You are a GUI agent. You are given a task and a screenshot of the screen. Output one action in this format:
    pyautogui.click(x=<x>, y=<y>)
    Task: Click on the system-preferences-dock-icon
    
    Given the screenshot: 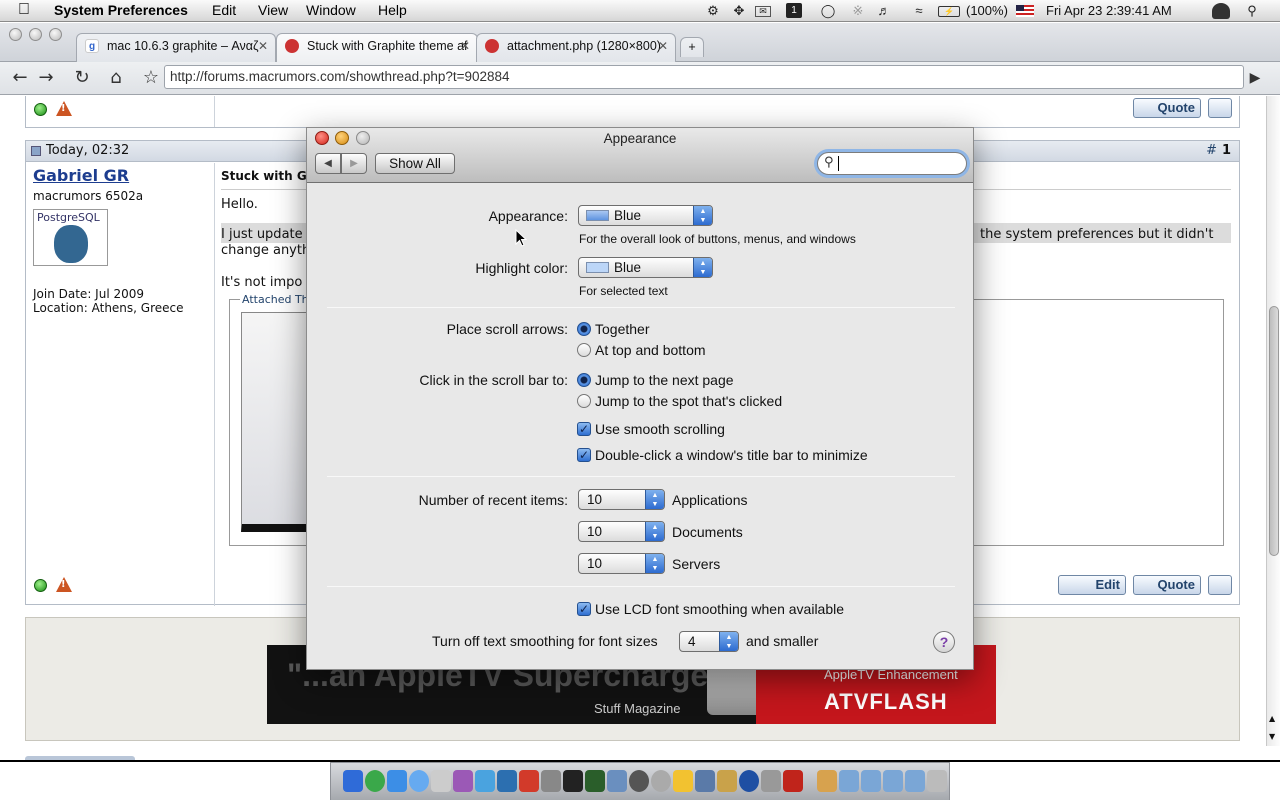 What is the action you would take?
    pyautogui.click(x=551, y=781)
    